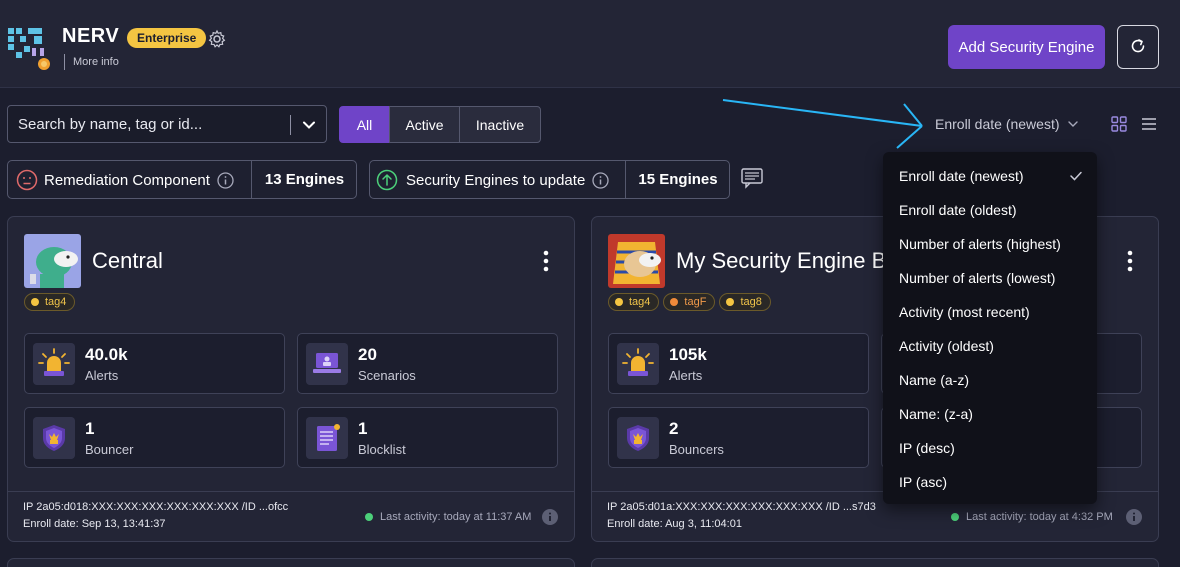 The height and width of the screenshot is (567, 1180). What do you see at coordinates (304, 179) in the screenshot?
I see `stat-count: 13 Engines` at bounding box center [304, 179].